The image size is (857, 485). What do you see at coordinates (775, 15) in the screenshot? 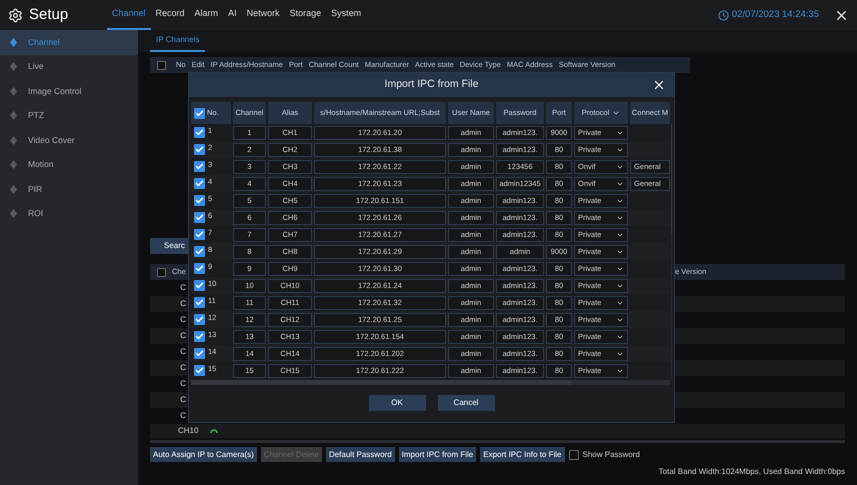
I see `date-time: 02/07/2023 14:24:35` at bounding box center [775, 15].